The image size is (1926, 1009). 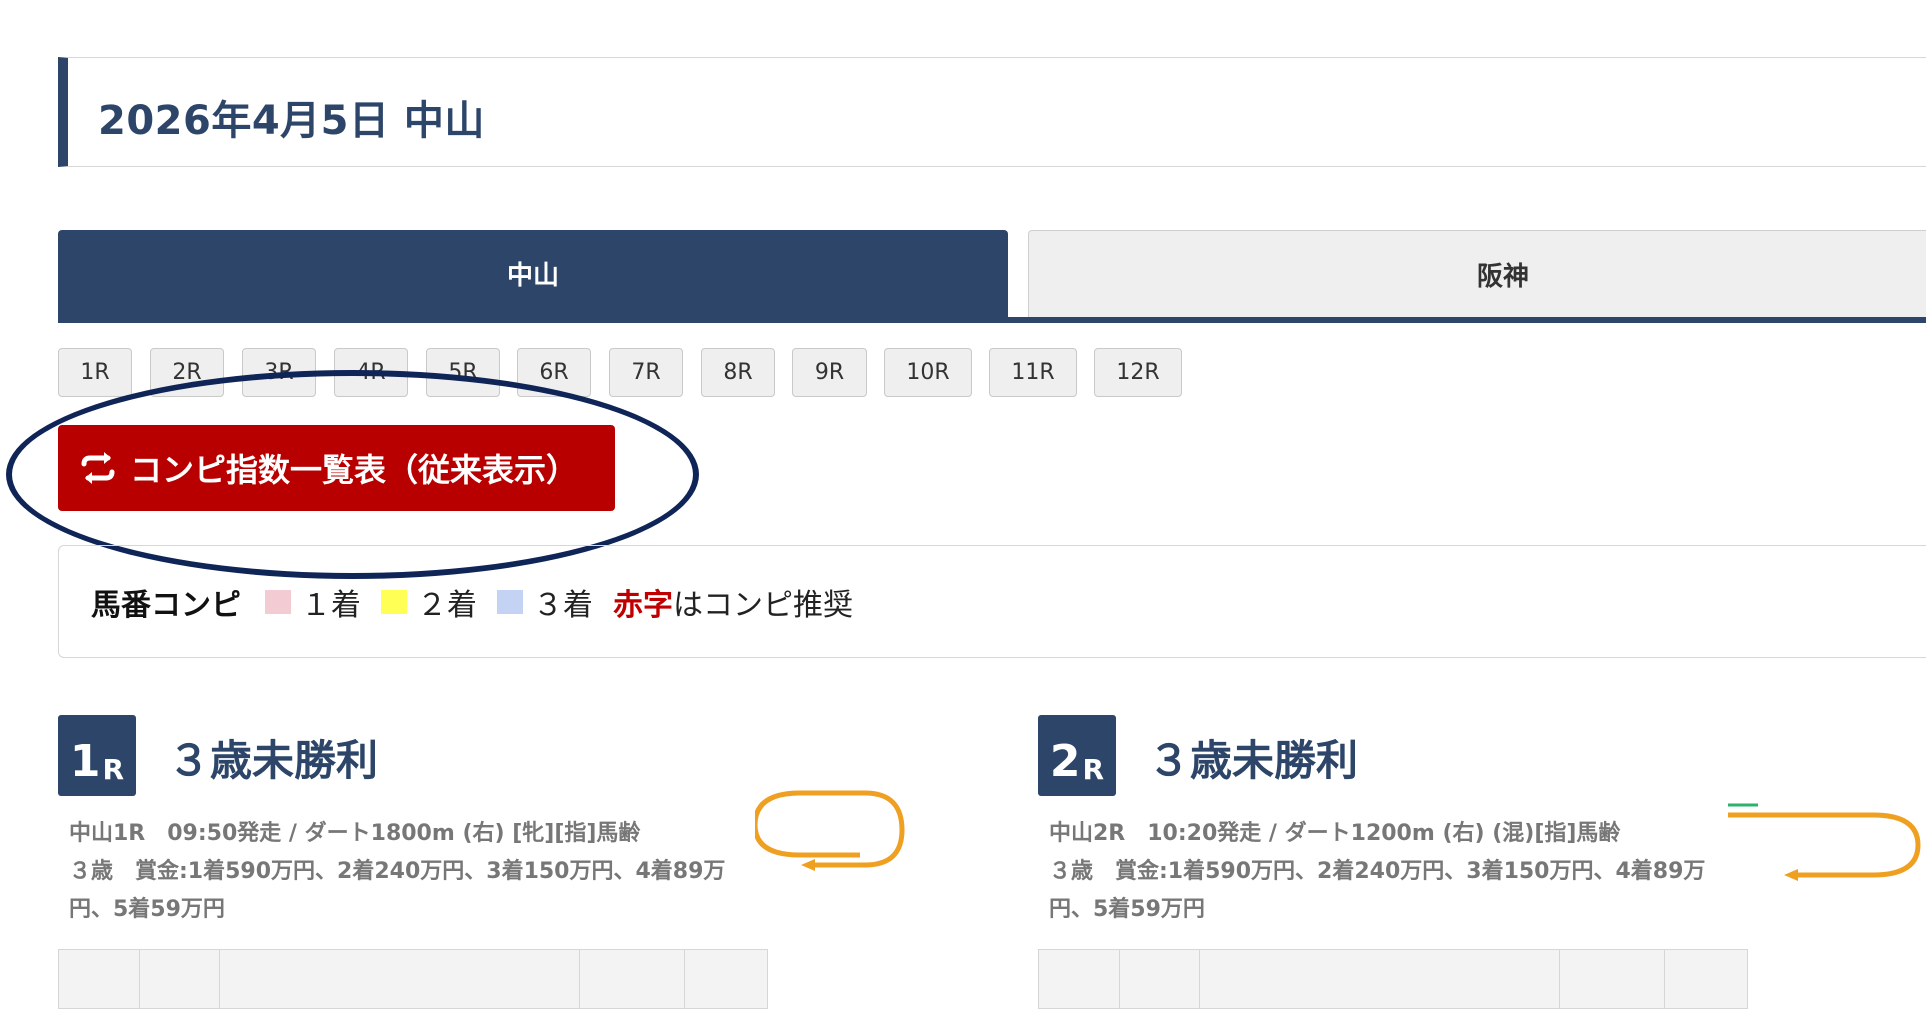 What do you see at coordinates (554, 372) in the screenshot?
I see `race-button-6r: 6R` at bounding box center [554, 372].